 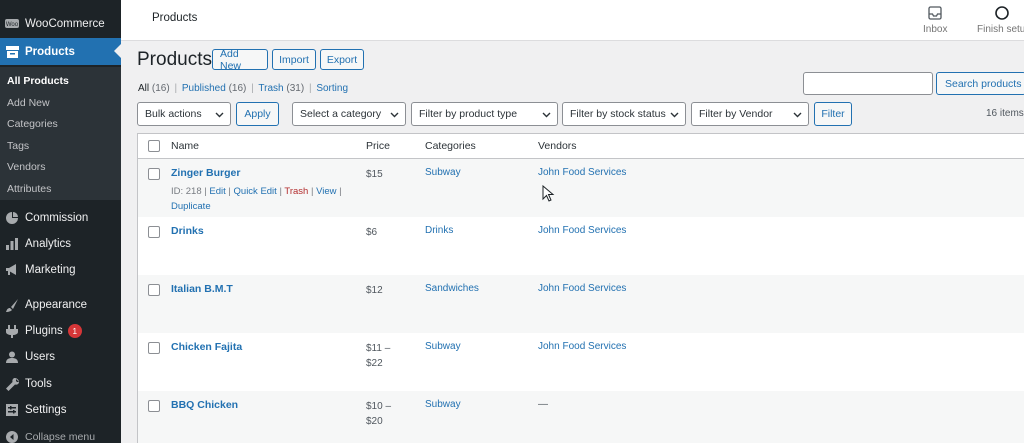 What do you see at coordinates (349, 114) in the screenshot?
I see `category-select: Select a category` at bounding box center [349, 114].